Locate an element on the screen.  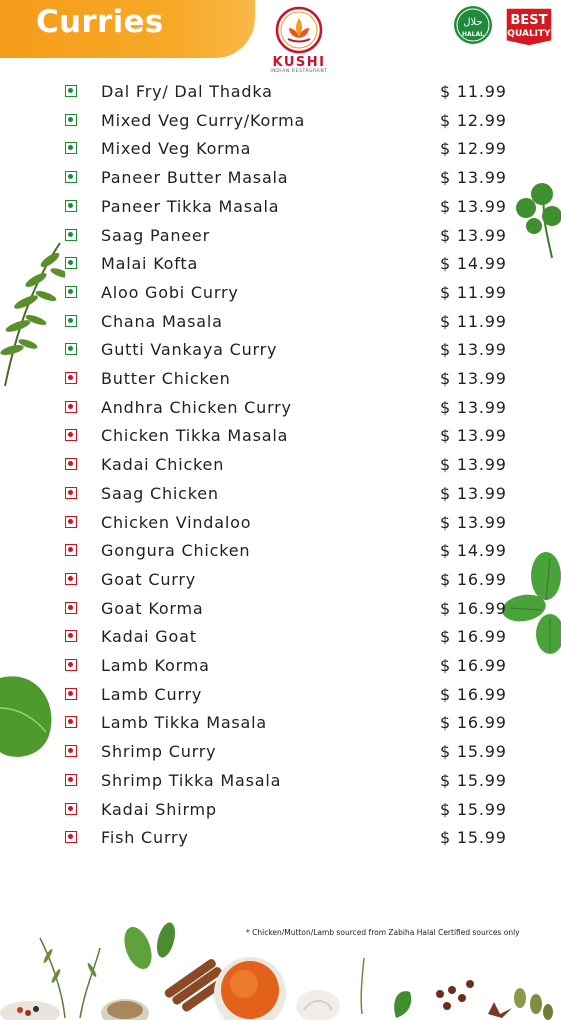
menu-item-name: Lamb Korma is located at coordinates (155, 665).